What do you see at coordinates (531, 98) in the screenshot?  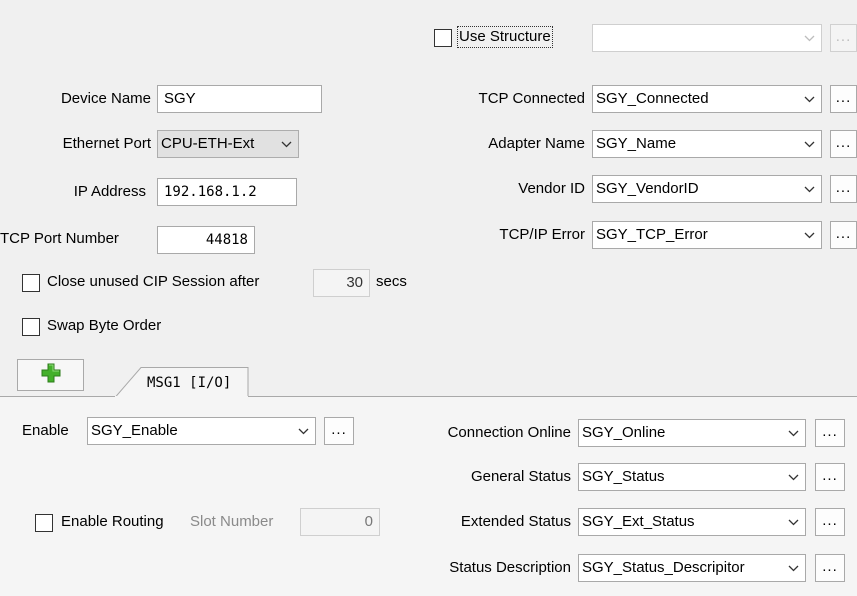 I see `tcp-connected-label: TCP Connected` at bounding box center [531, 98].